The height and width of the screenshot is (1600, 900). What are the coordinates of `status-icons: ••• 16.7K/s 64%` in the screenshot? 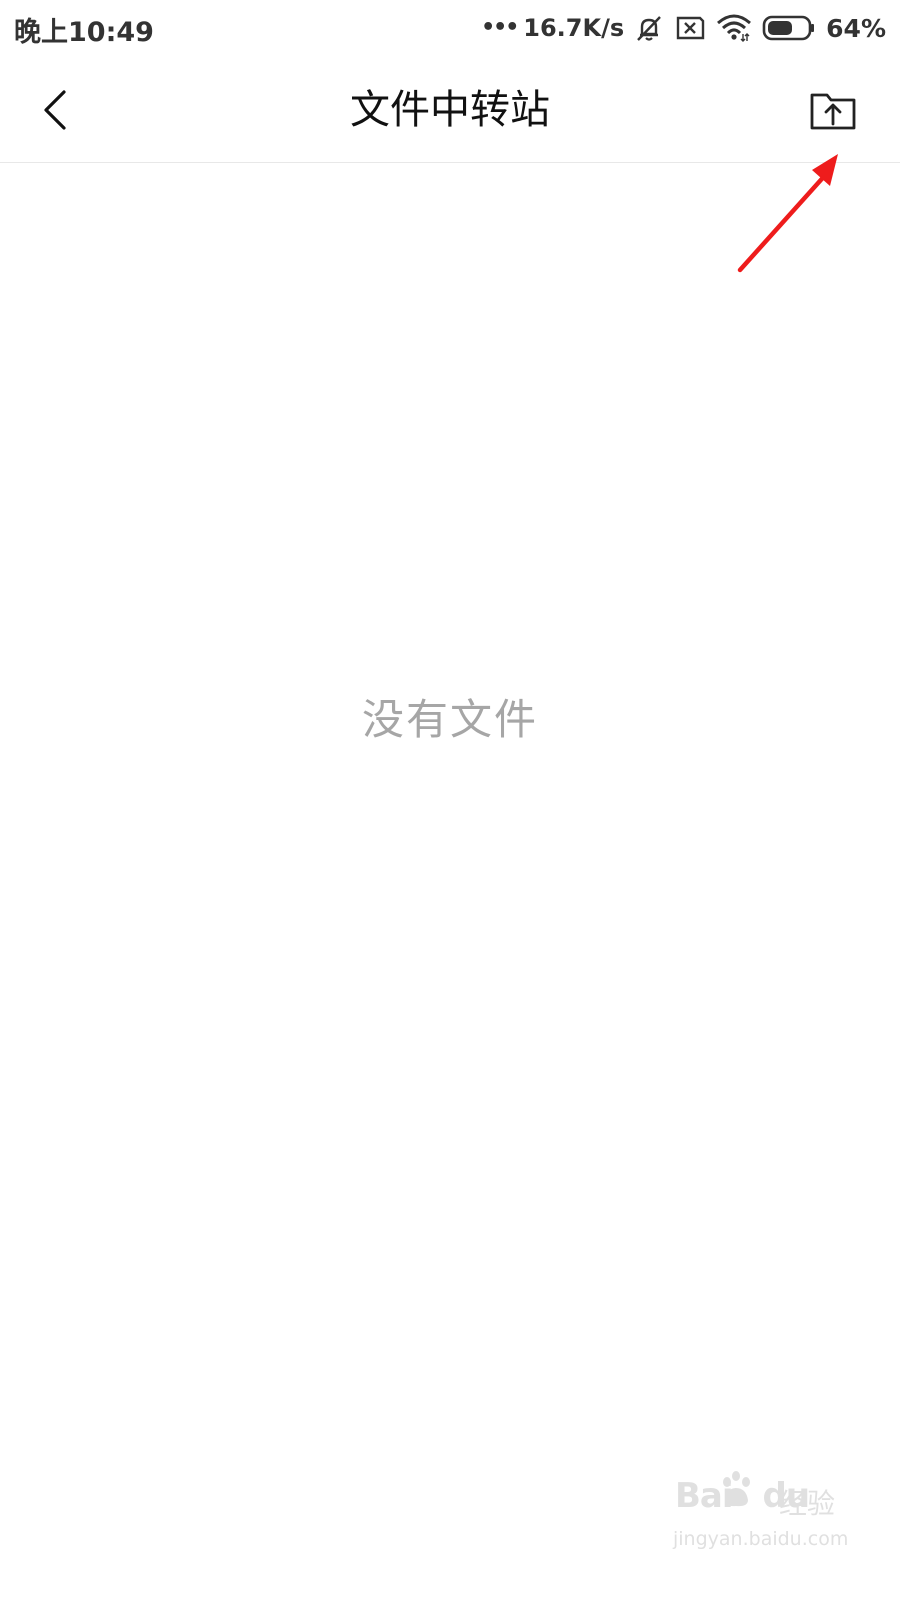 It's located at (683, 28).